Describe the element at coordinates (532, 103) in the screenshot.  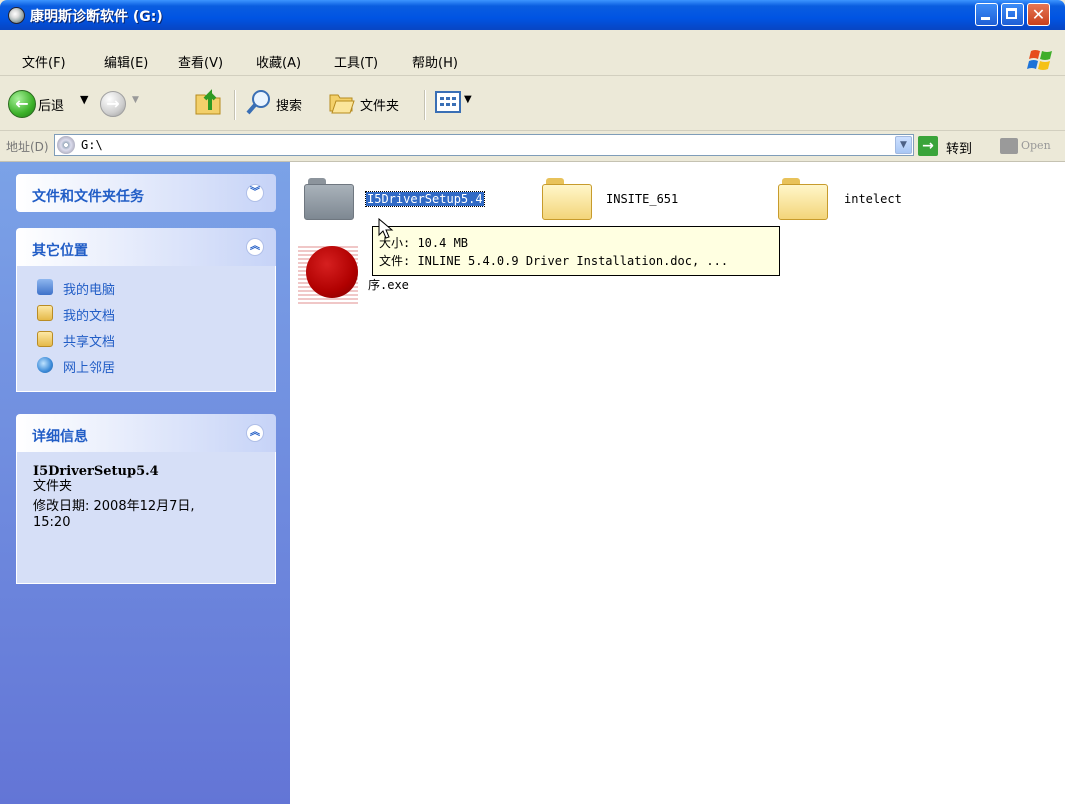
I see `standard-toolbar: ← 后退 ▼ → ▼ 搜索 文件夹 ▼` at that location.